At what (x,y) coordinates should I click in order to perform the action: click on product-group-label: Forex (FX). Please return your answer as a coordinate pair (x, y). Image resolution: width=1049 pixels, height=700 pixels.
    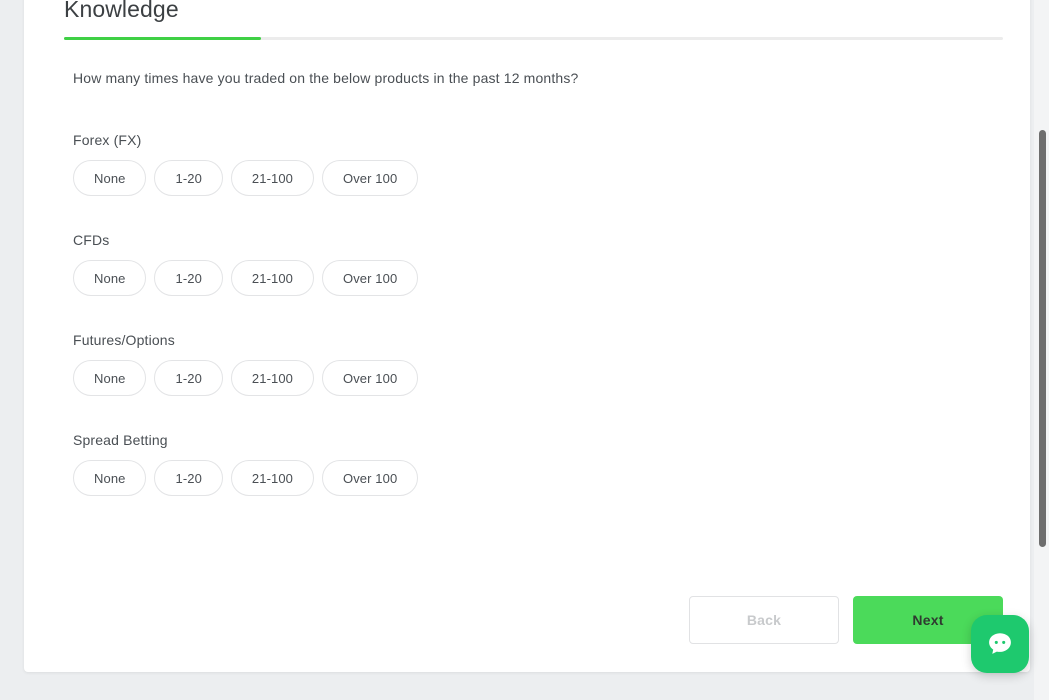
    Looking at the image, I should click on (107, 140).